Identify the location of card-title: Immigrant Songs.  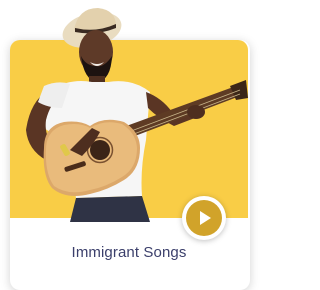
(129, 252).